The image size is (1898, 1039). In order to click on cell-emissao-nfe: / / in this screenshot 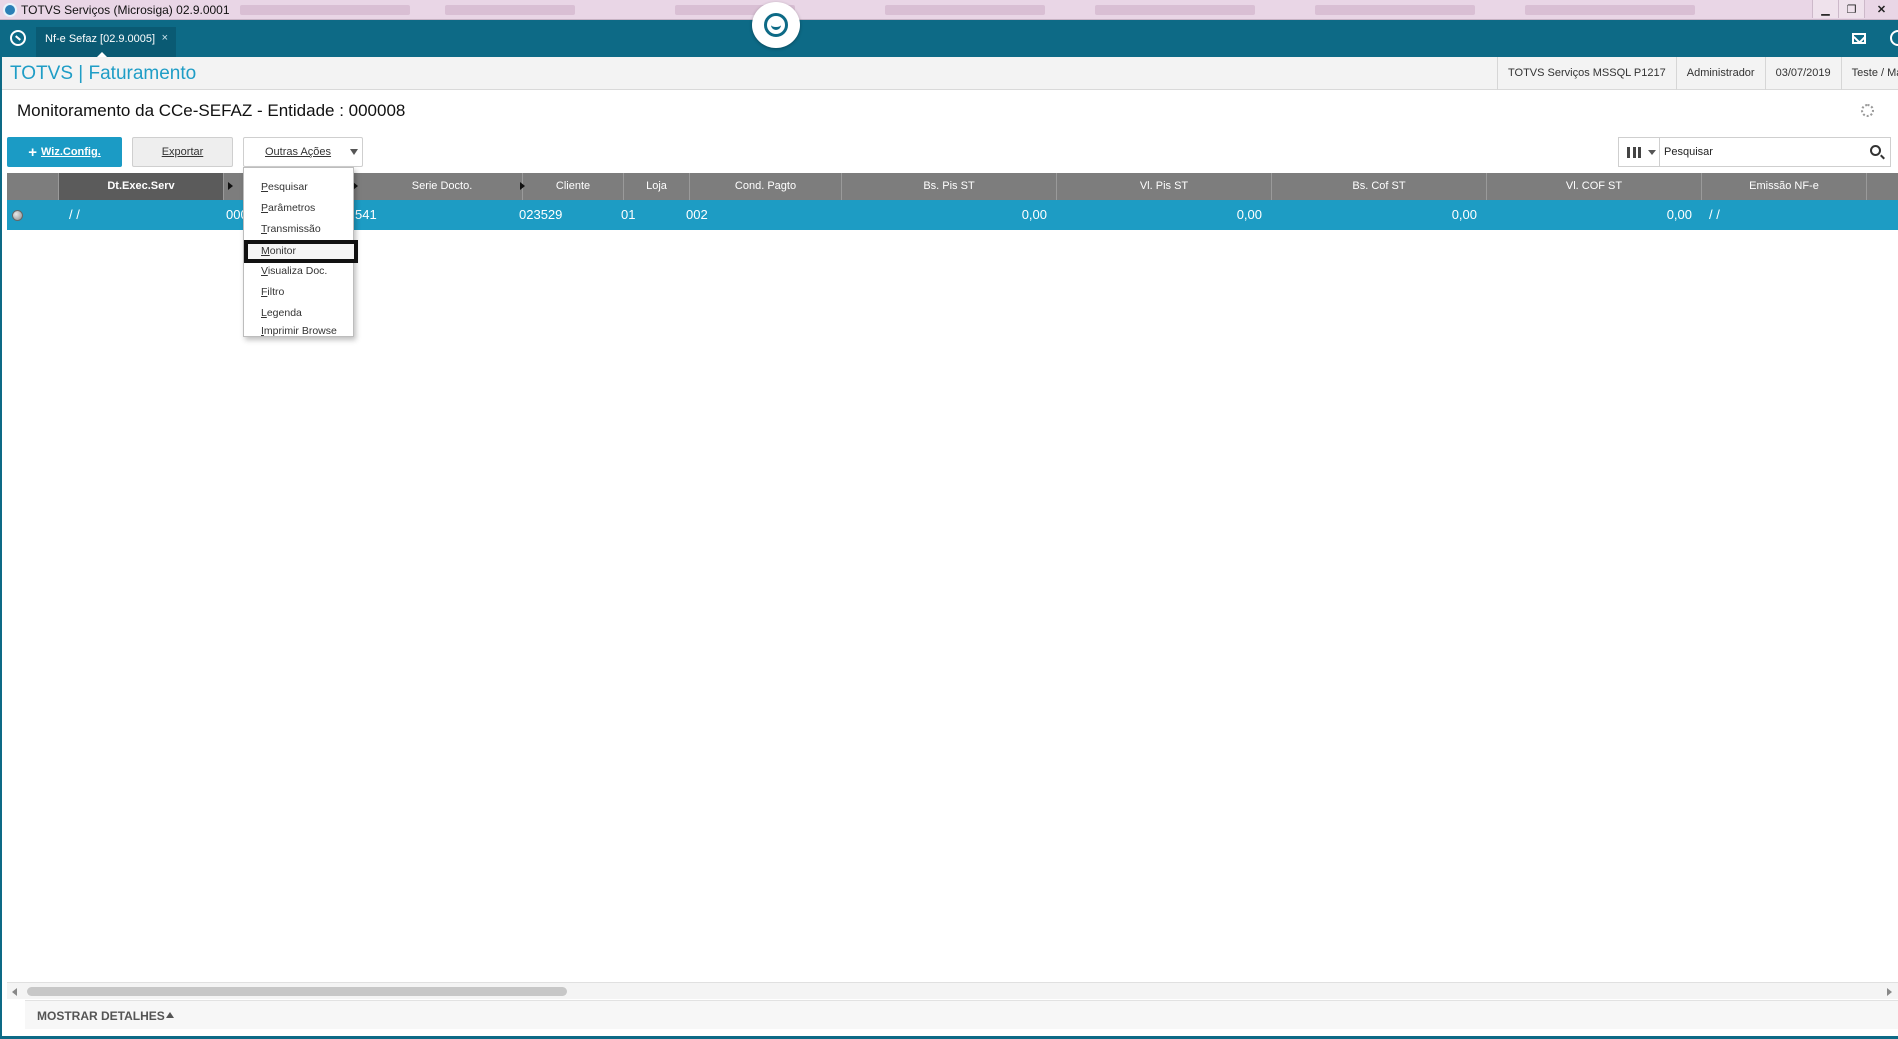, I will do `click(1714, 214)`.